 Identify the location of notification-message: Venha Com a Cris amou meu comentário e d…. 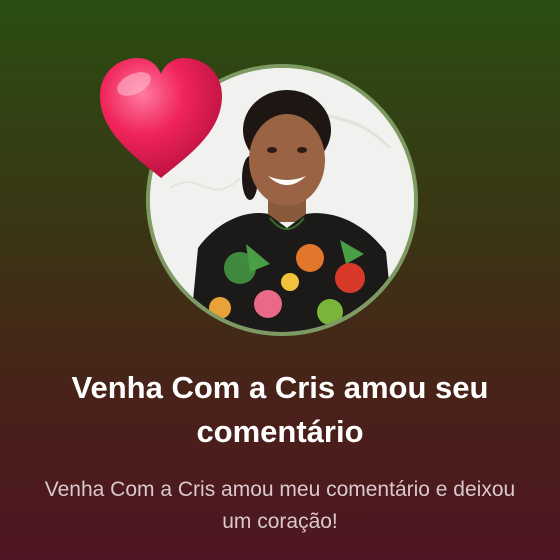
(280, 505).